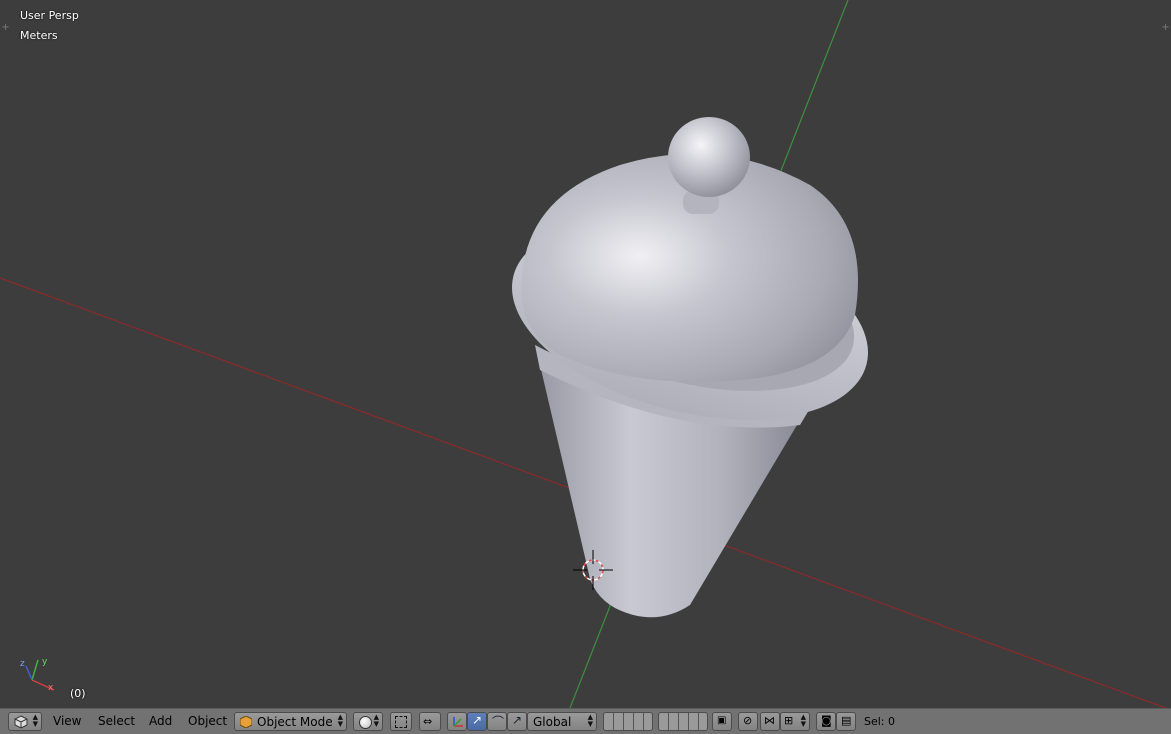 Image resolution: width=1171 pixels, height=734 pixels. What do you see at coordinates (160, 721) in the screenshot?
I see `menu-add: Add` at bounding box center [160, 721].